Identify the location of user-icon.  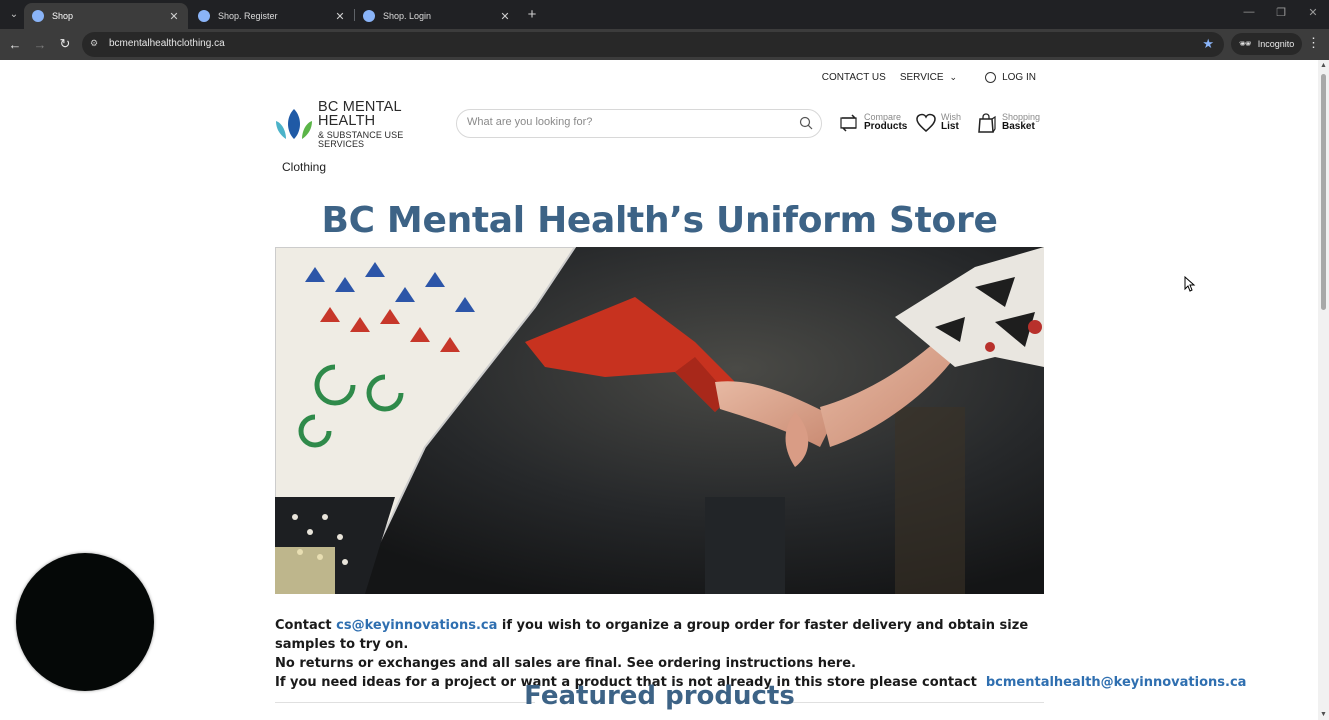
(991, 77).